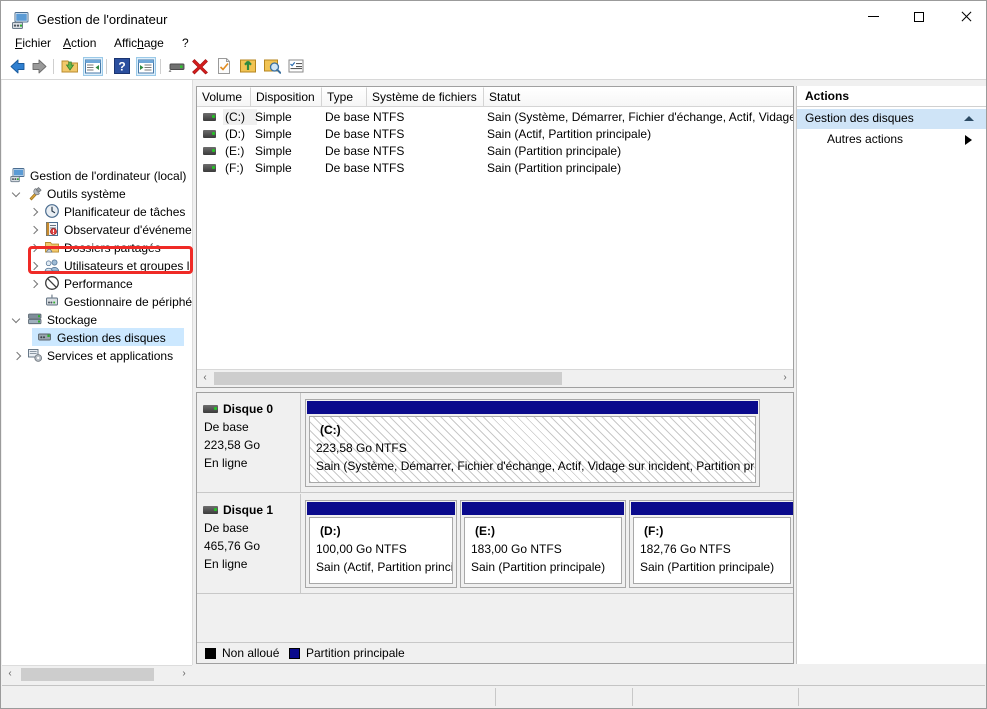 The image size is (987, 709). Describe the element at coordinates (964, 16) in the screenshot. I see `close-button` at that location.